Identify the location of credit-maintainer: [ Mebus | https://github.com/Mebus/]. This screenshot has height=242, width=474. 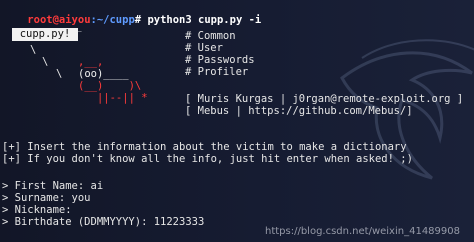
(299, 111).